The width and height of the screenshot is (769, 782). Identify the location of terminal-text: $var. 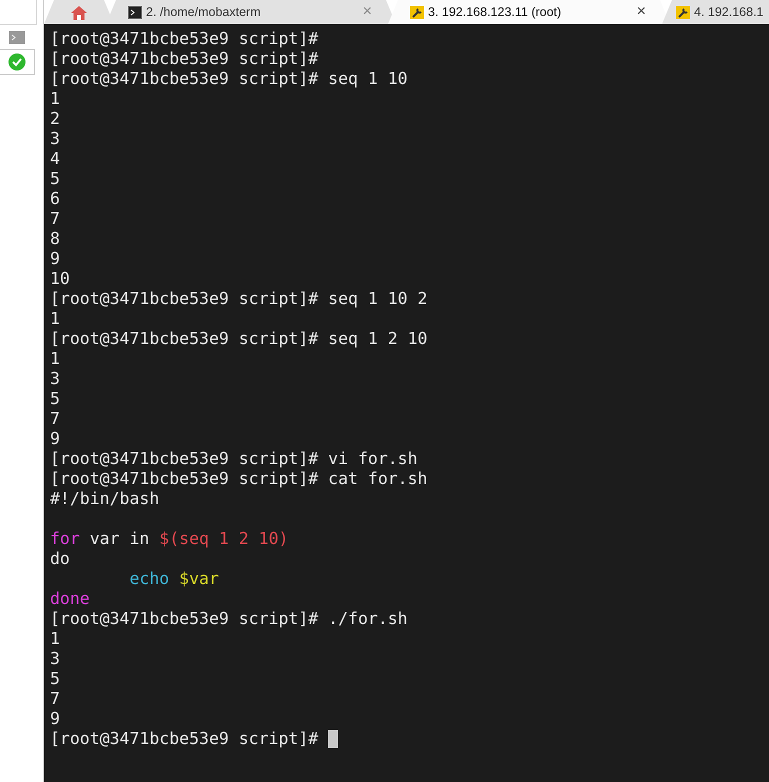
(199, 579).